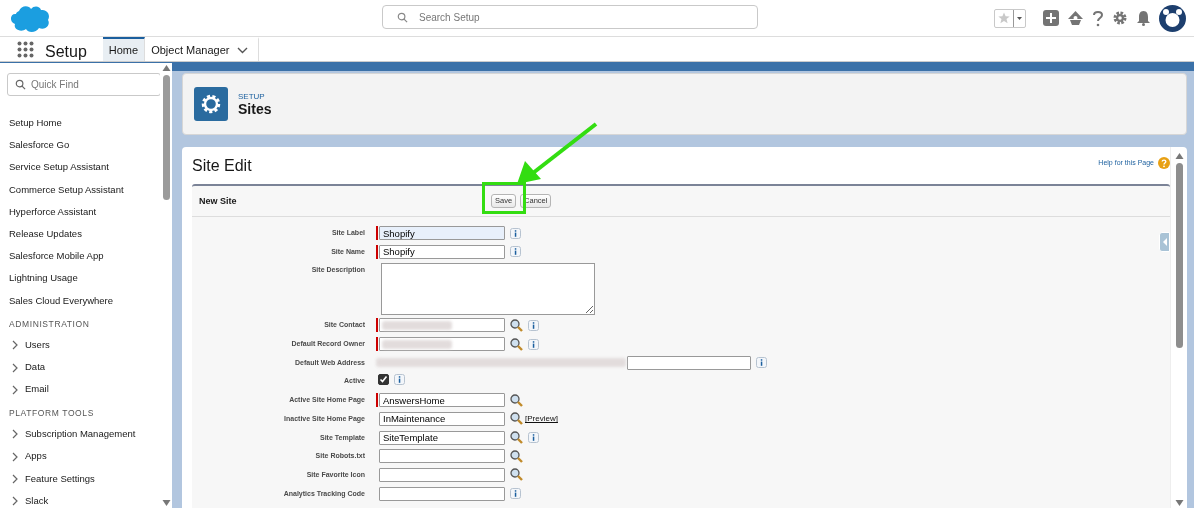 This screenshot has height=510, width=1194. What do you see at coordinates (83, 234) in the screenshot?
I see `sidebar-item: Release Updates` at bounding box center [83, 234].